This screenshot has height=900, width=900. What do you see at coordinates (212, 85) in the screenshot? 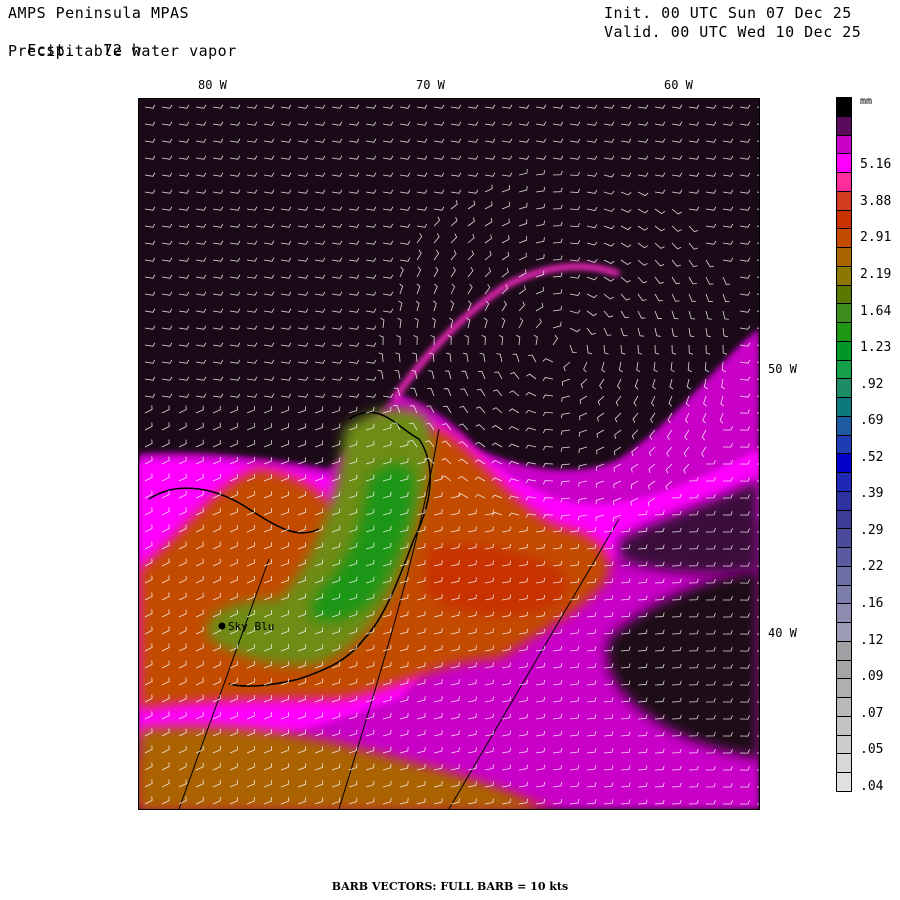
I see `longitude-label-80w: 80 W` at bounding box center [212, 85].